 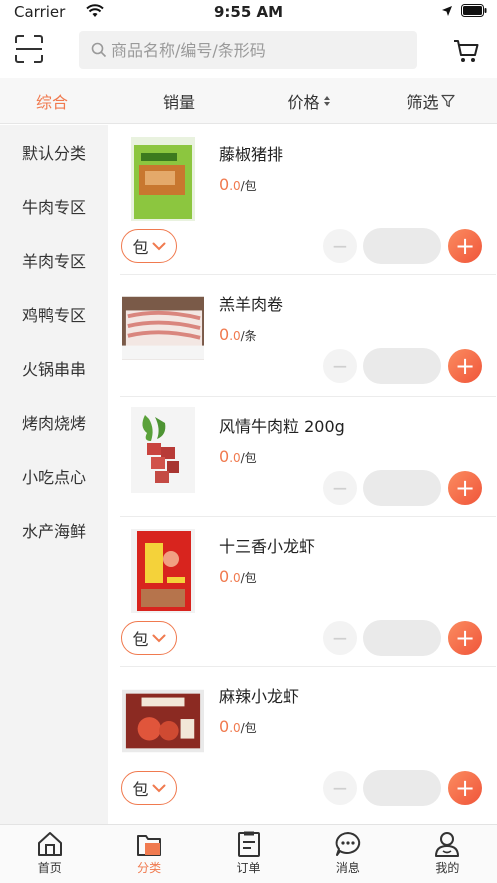 What do you see at coordinates (308, 336) in the screenshot?
I see `product-item: 羔羊肉卷 0.0/条 − +` at bounding box center [308, 336].